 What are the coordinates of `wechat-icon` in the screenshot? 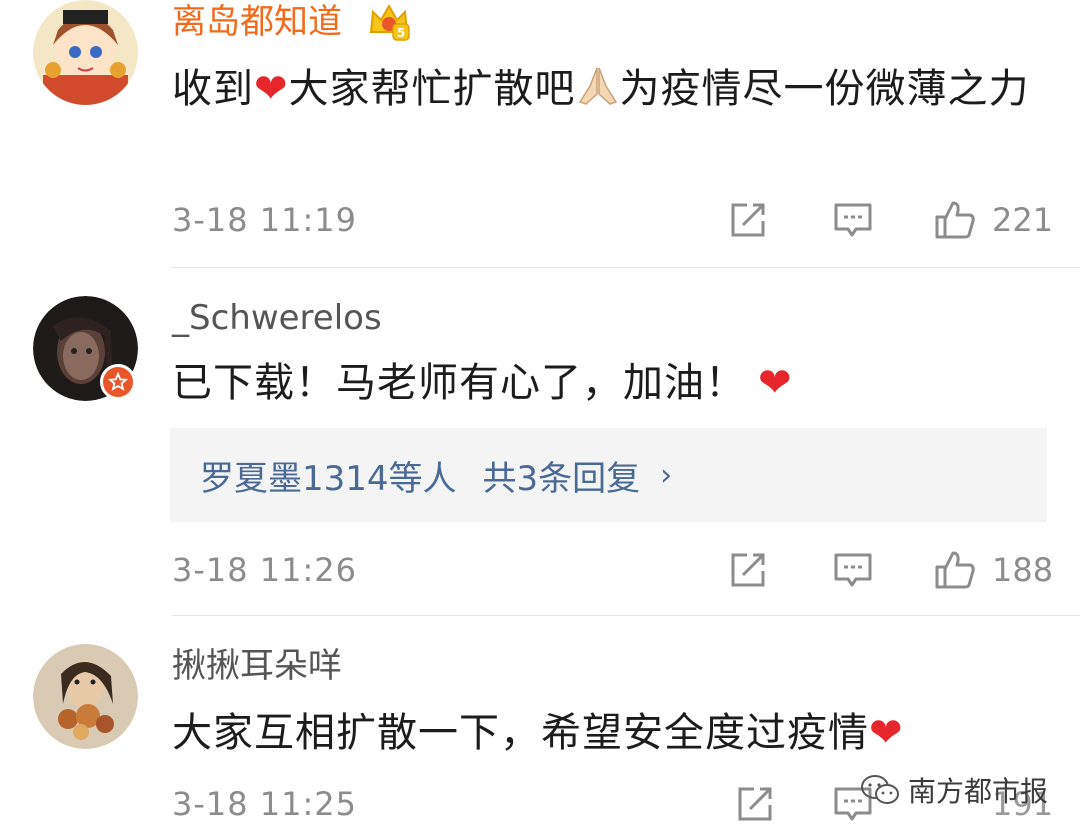 It's located at (880, 789).